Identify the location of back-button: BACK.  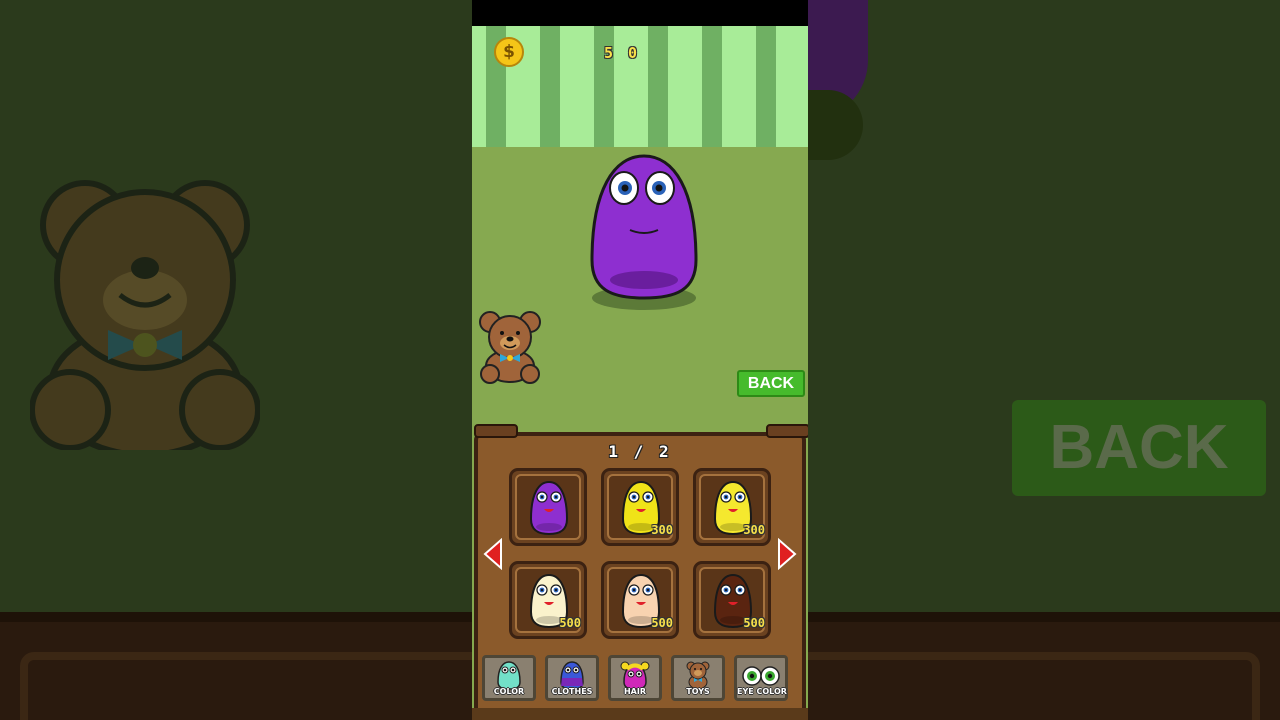
(771, 383).